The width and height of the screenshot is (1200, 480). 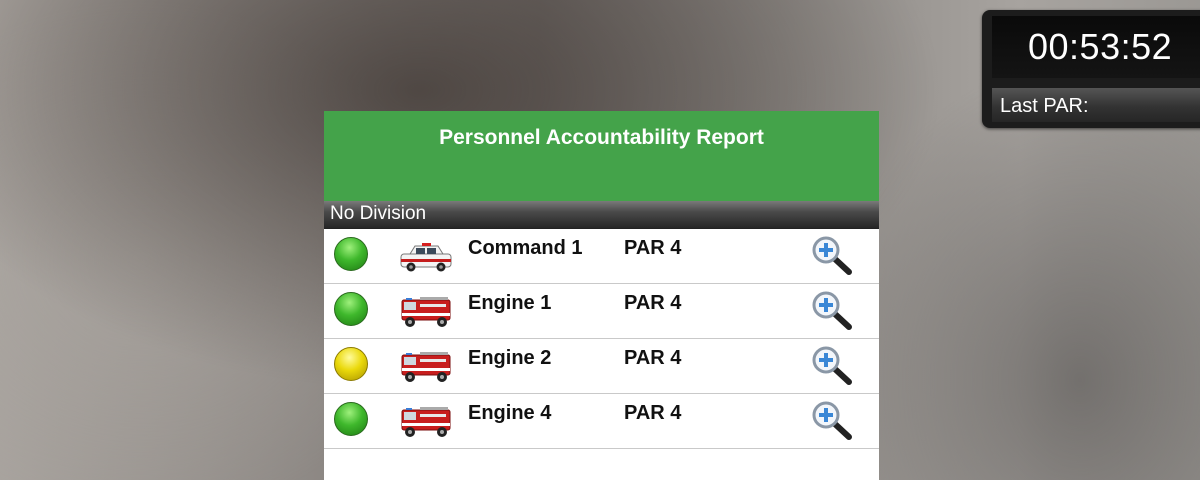 I want to click on elapsed-time: 00:53:52, so click(x=1096, y=47).